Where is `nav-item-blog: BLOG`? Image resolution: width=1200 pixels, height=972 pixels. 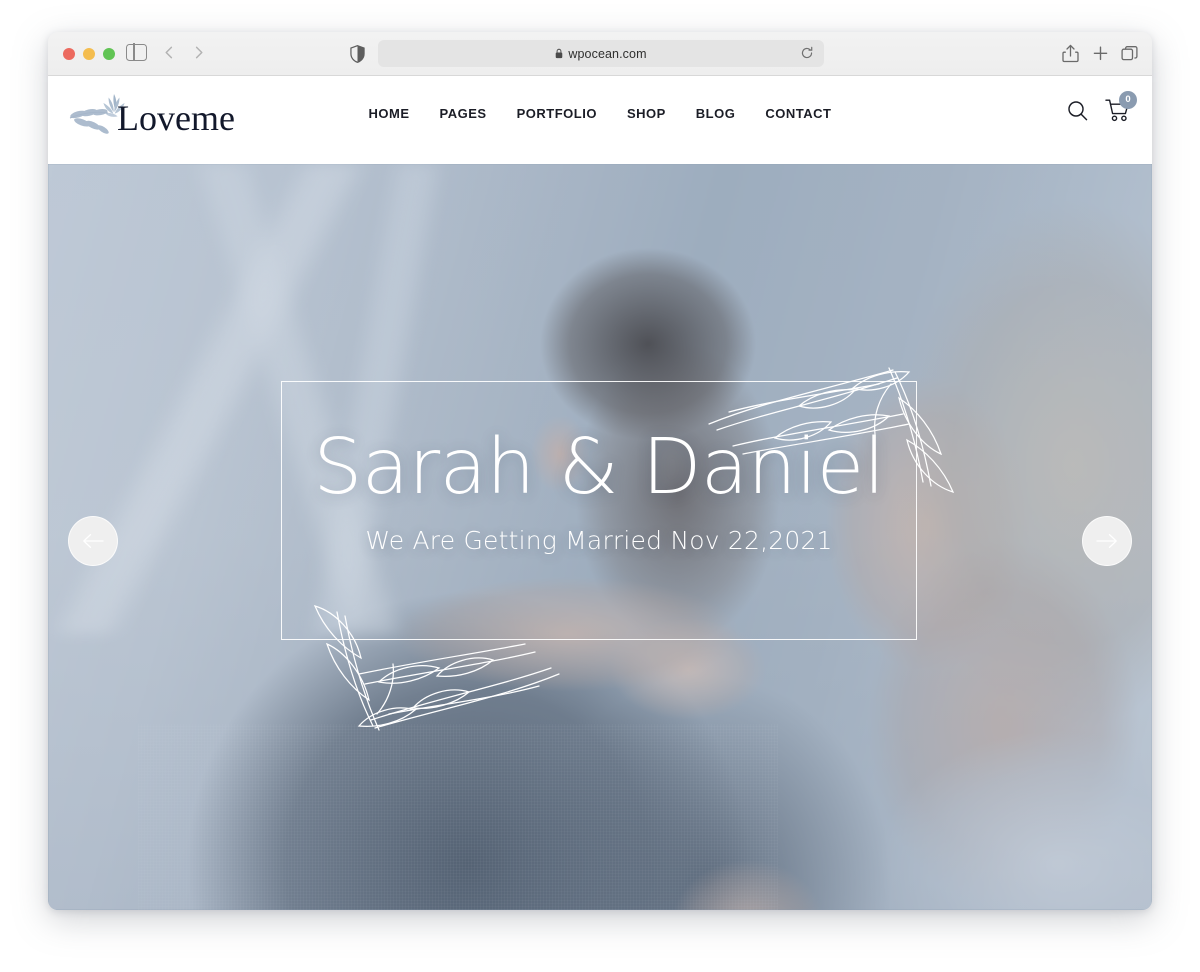
nav-item-blog: BLOG is located at coordinates (716, 113).